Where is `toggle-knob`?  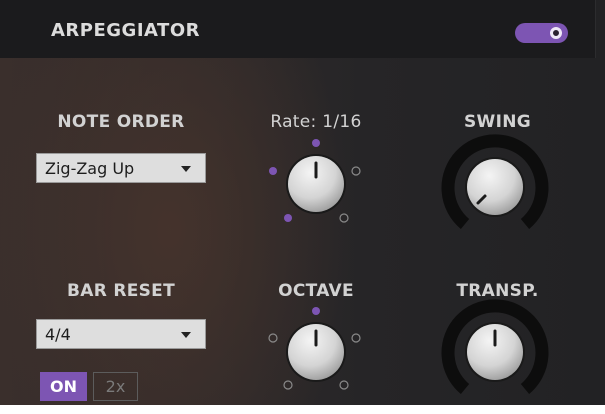 toggle-knob is located at coordinates (556, 33).